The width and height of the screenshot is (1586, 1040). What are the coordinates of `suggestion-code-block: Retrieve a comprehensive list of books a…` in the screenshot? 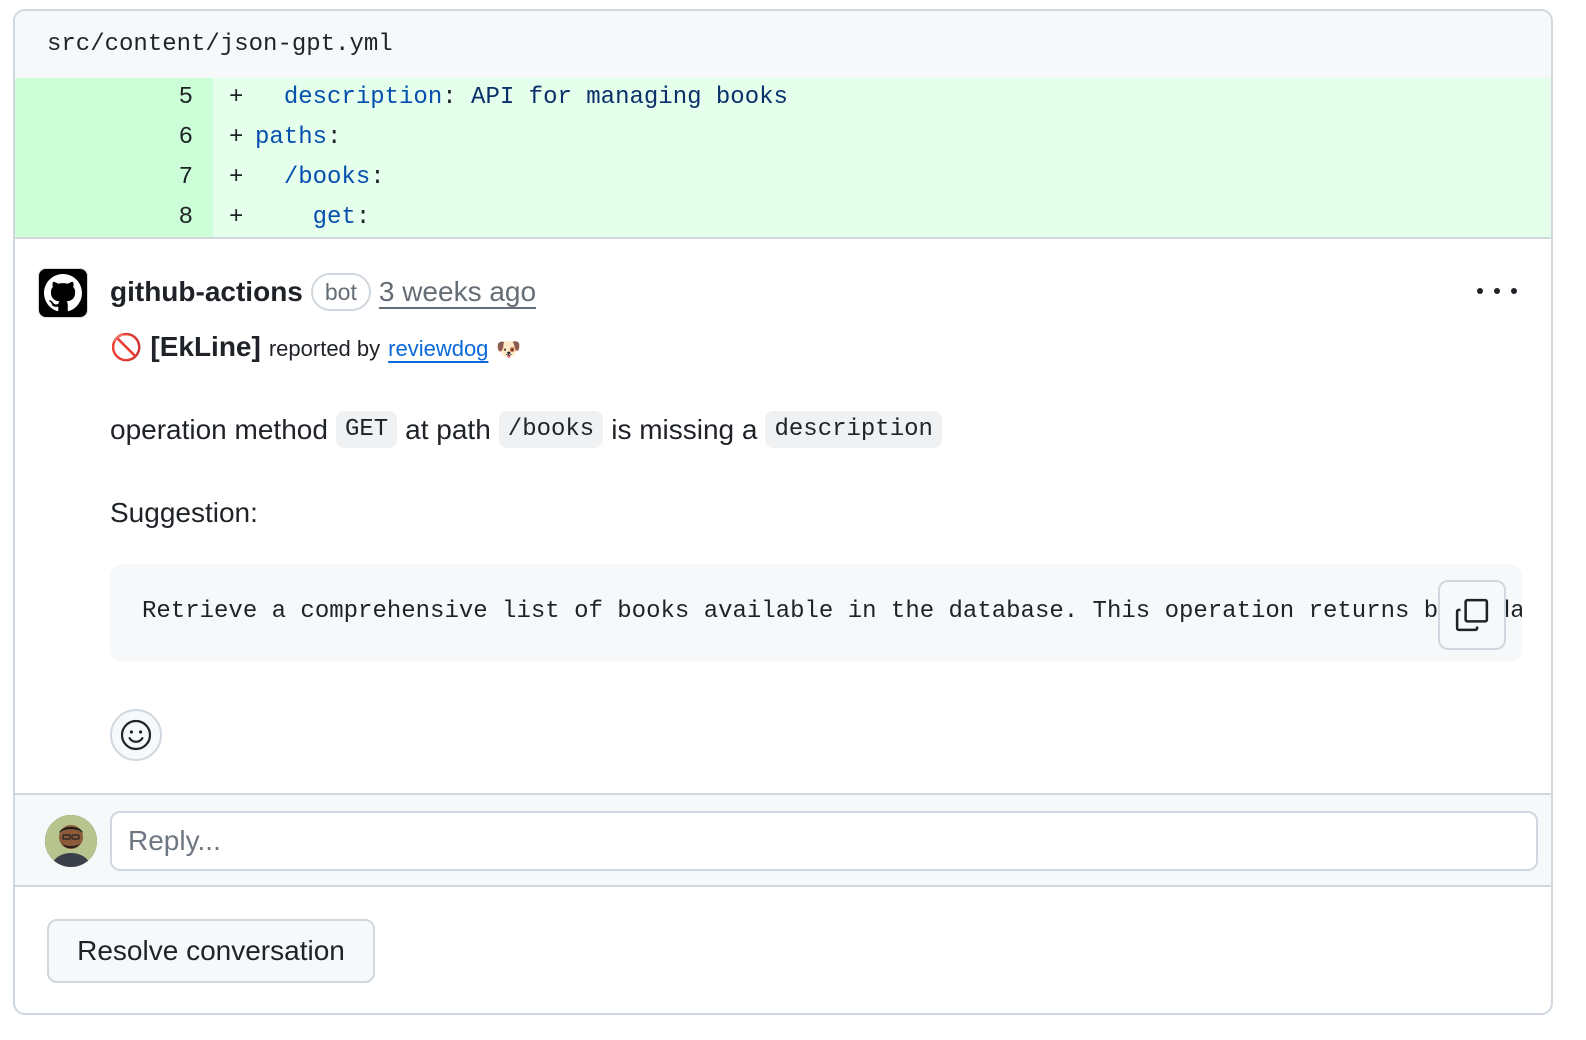 It's located at (816, 613).